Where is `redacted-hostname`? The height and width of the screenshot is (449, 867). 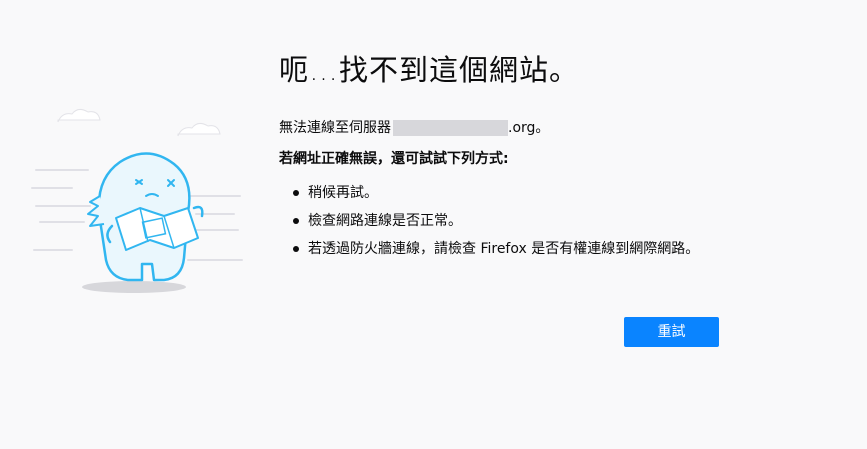
redacted-hostname is located at coordinates (450, 128).